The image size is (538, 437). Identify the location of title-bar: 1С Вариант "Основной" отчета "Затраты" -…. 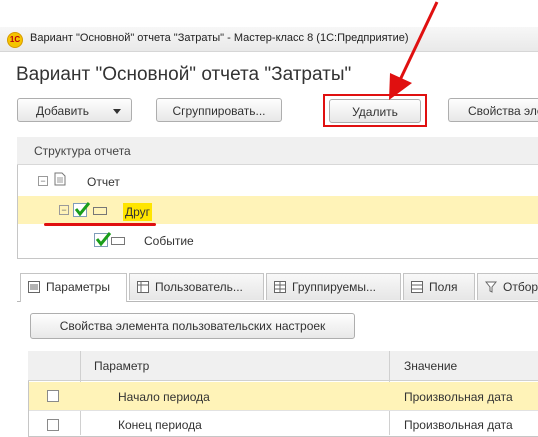
(269, 39).